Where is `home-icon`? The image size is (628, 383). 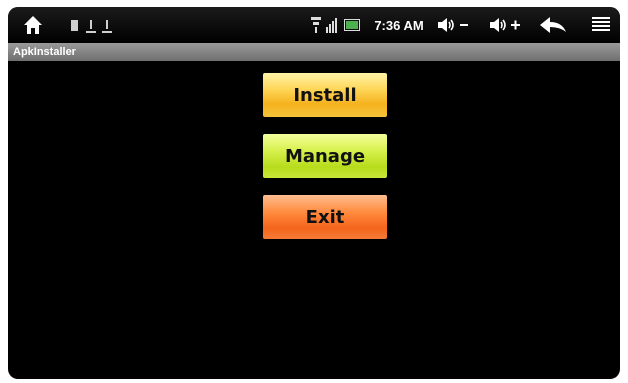 home-icon is located at coordinates (33, 25).